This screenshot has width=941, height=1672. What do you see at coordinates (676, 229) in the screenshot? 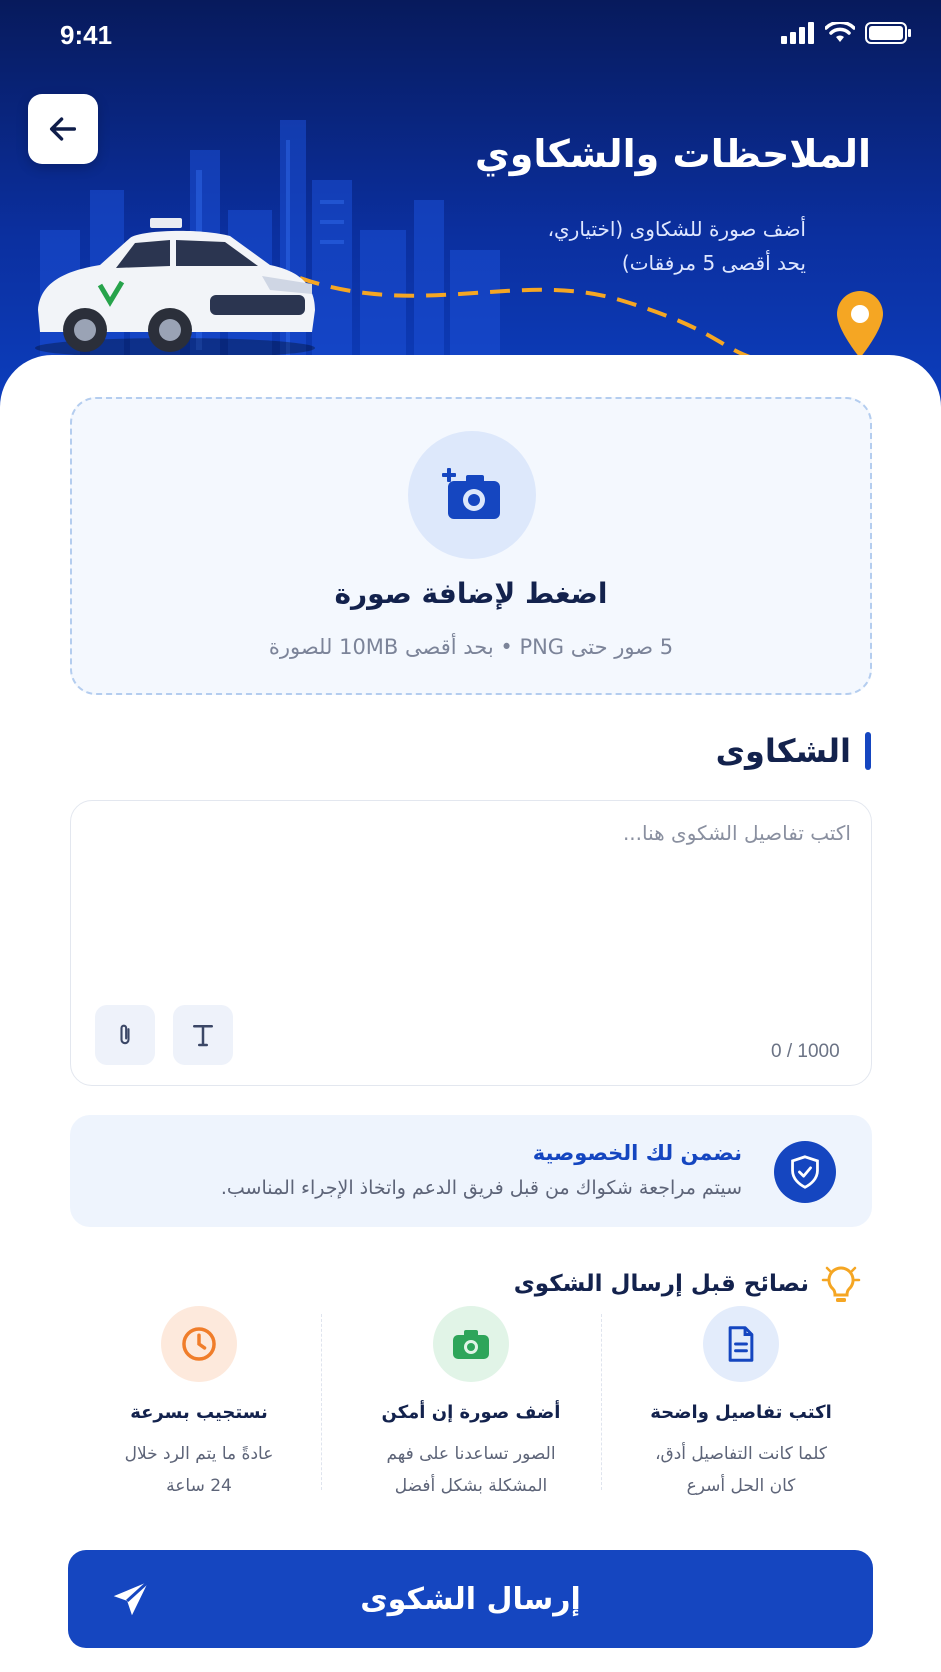
I see `page-subtitle-line1: أضف صورة للشكاوى (اختياري،` at bounding box center [676, 229].